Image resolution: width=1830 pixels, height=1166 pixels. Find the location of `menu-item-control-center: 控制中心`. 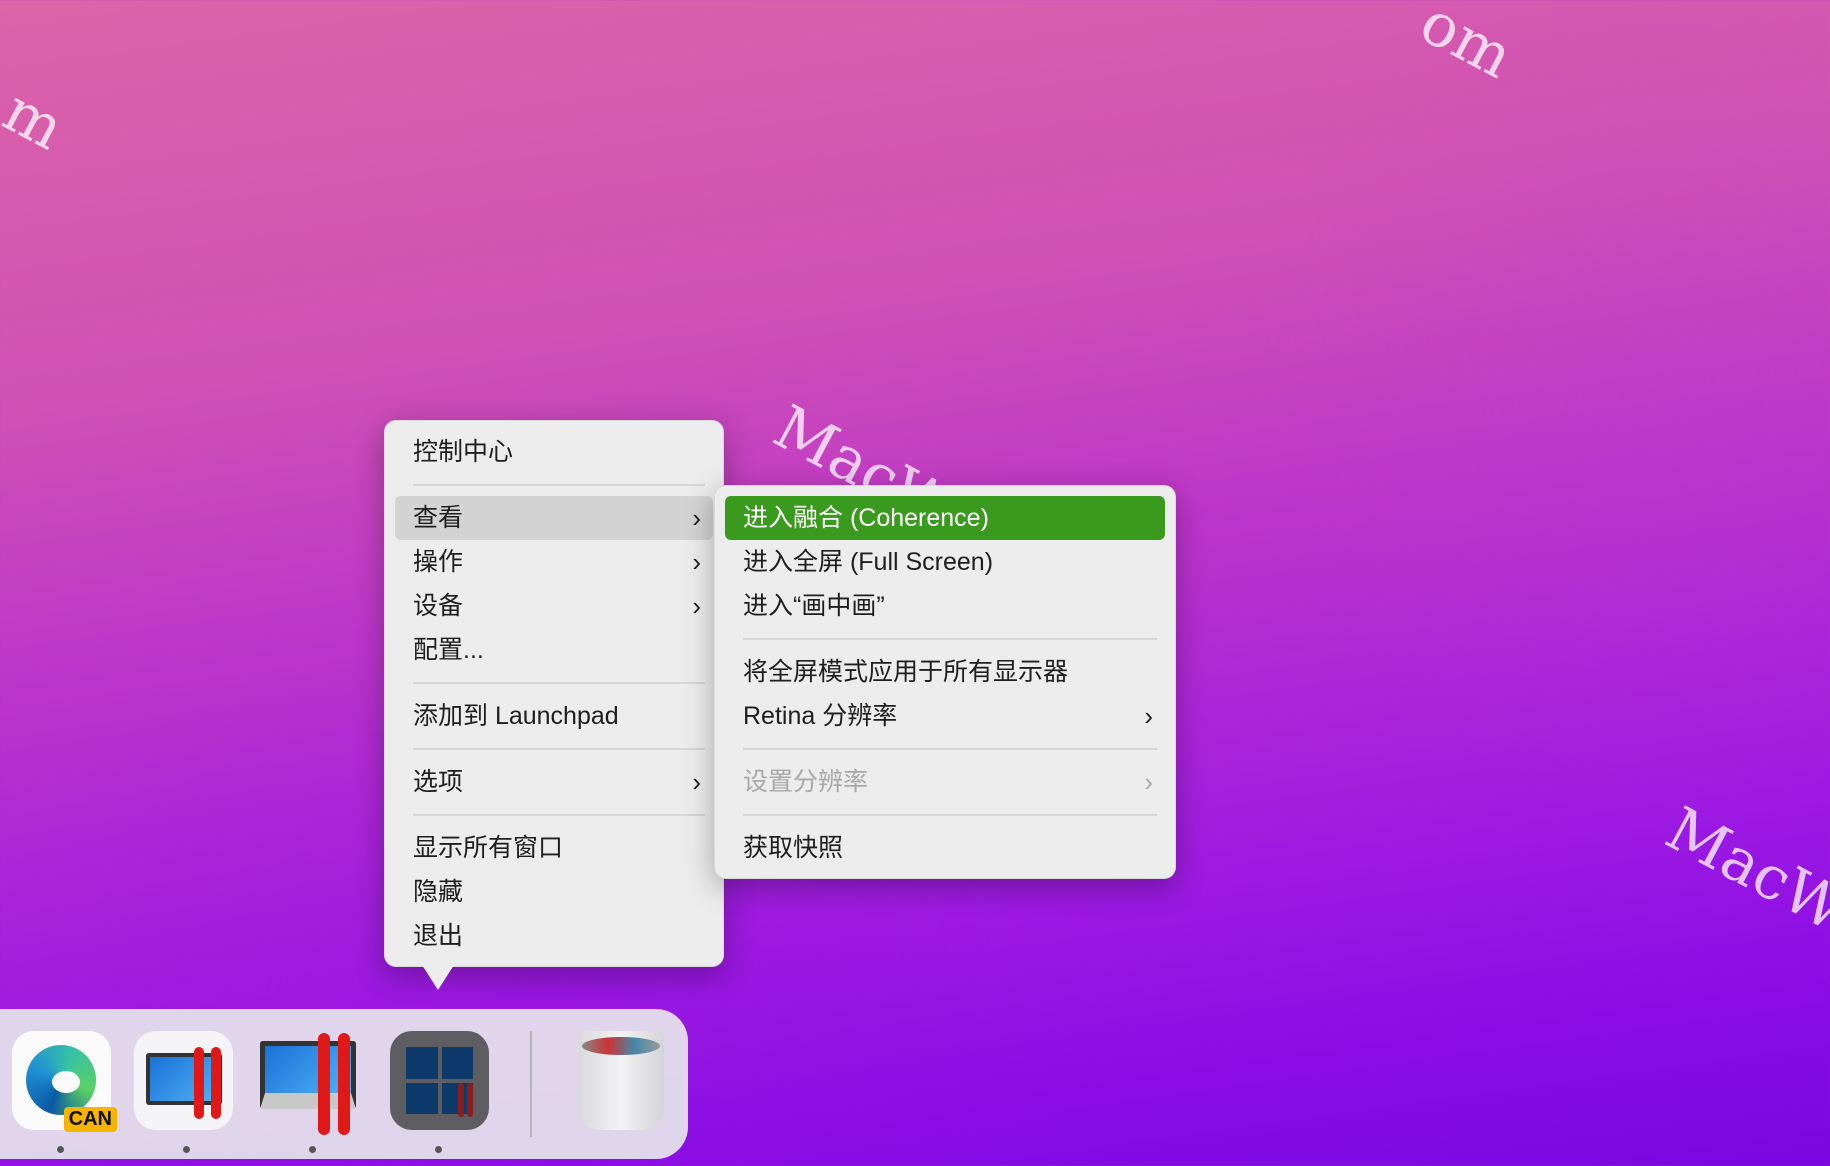

menu-item-control-center: 控制中心 is located at coordinates (554, 452).